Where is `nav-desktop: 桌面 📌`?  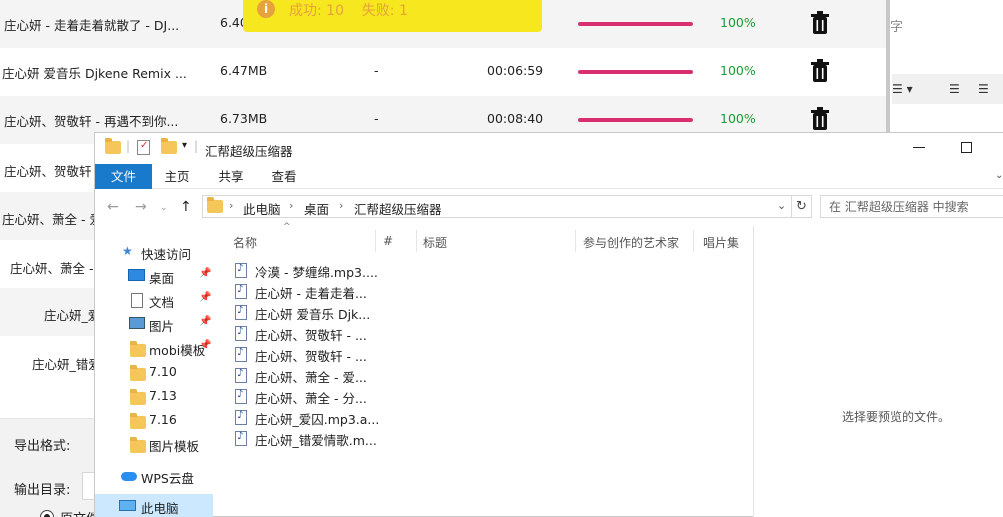
nav-desktop: 桌面 📌 is located at coordinates (154, 276).